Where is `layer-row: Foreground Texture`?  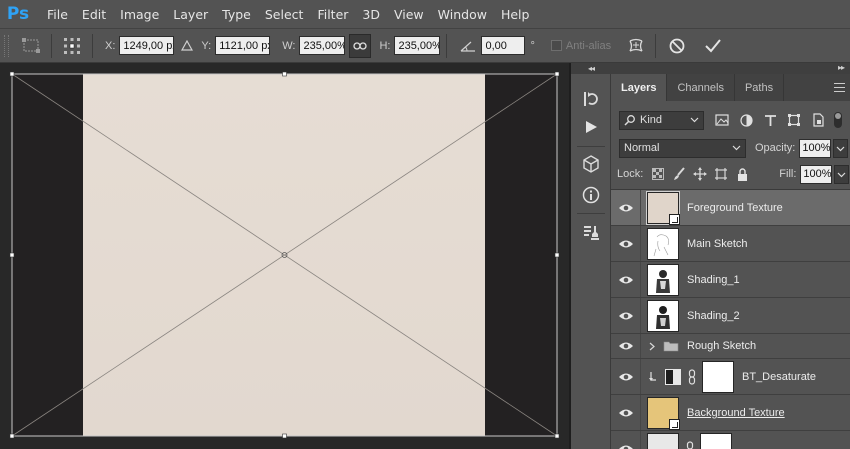 layer-row: Foreground Texture is located at coordinates (730, 208).